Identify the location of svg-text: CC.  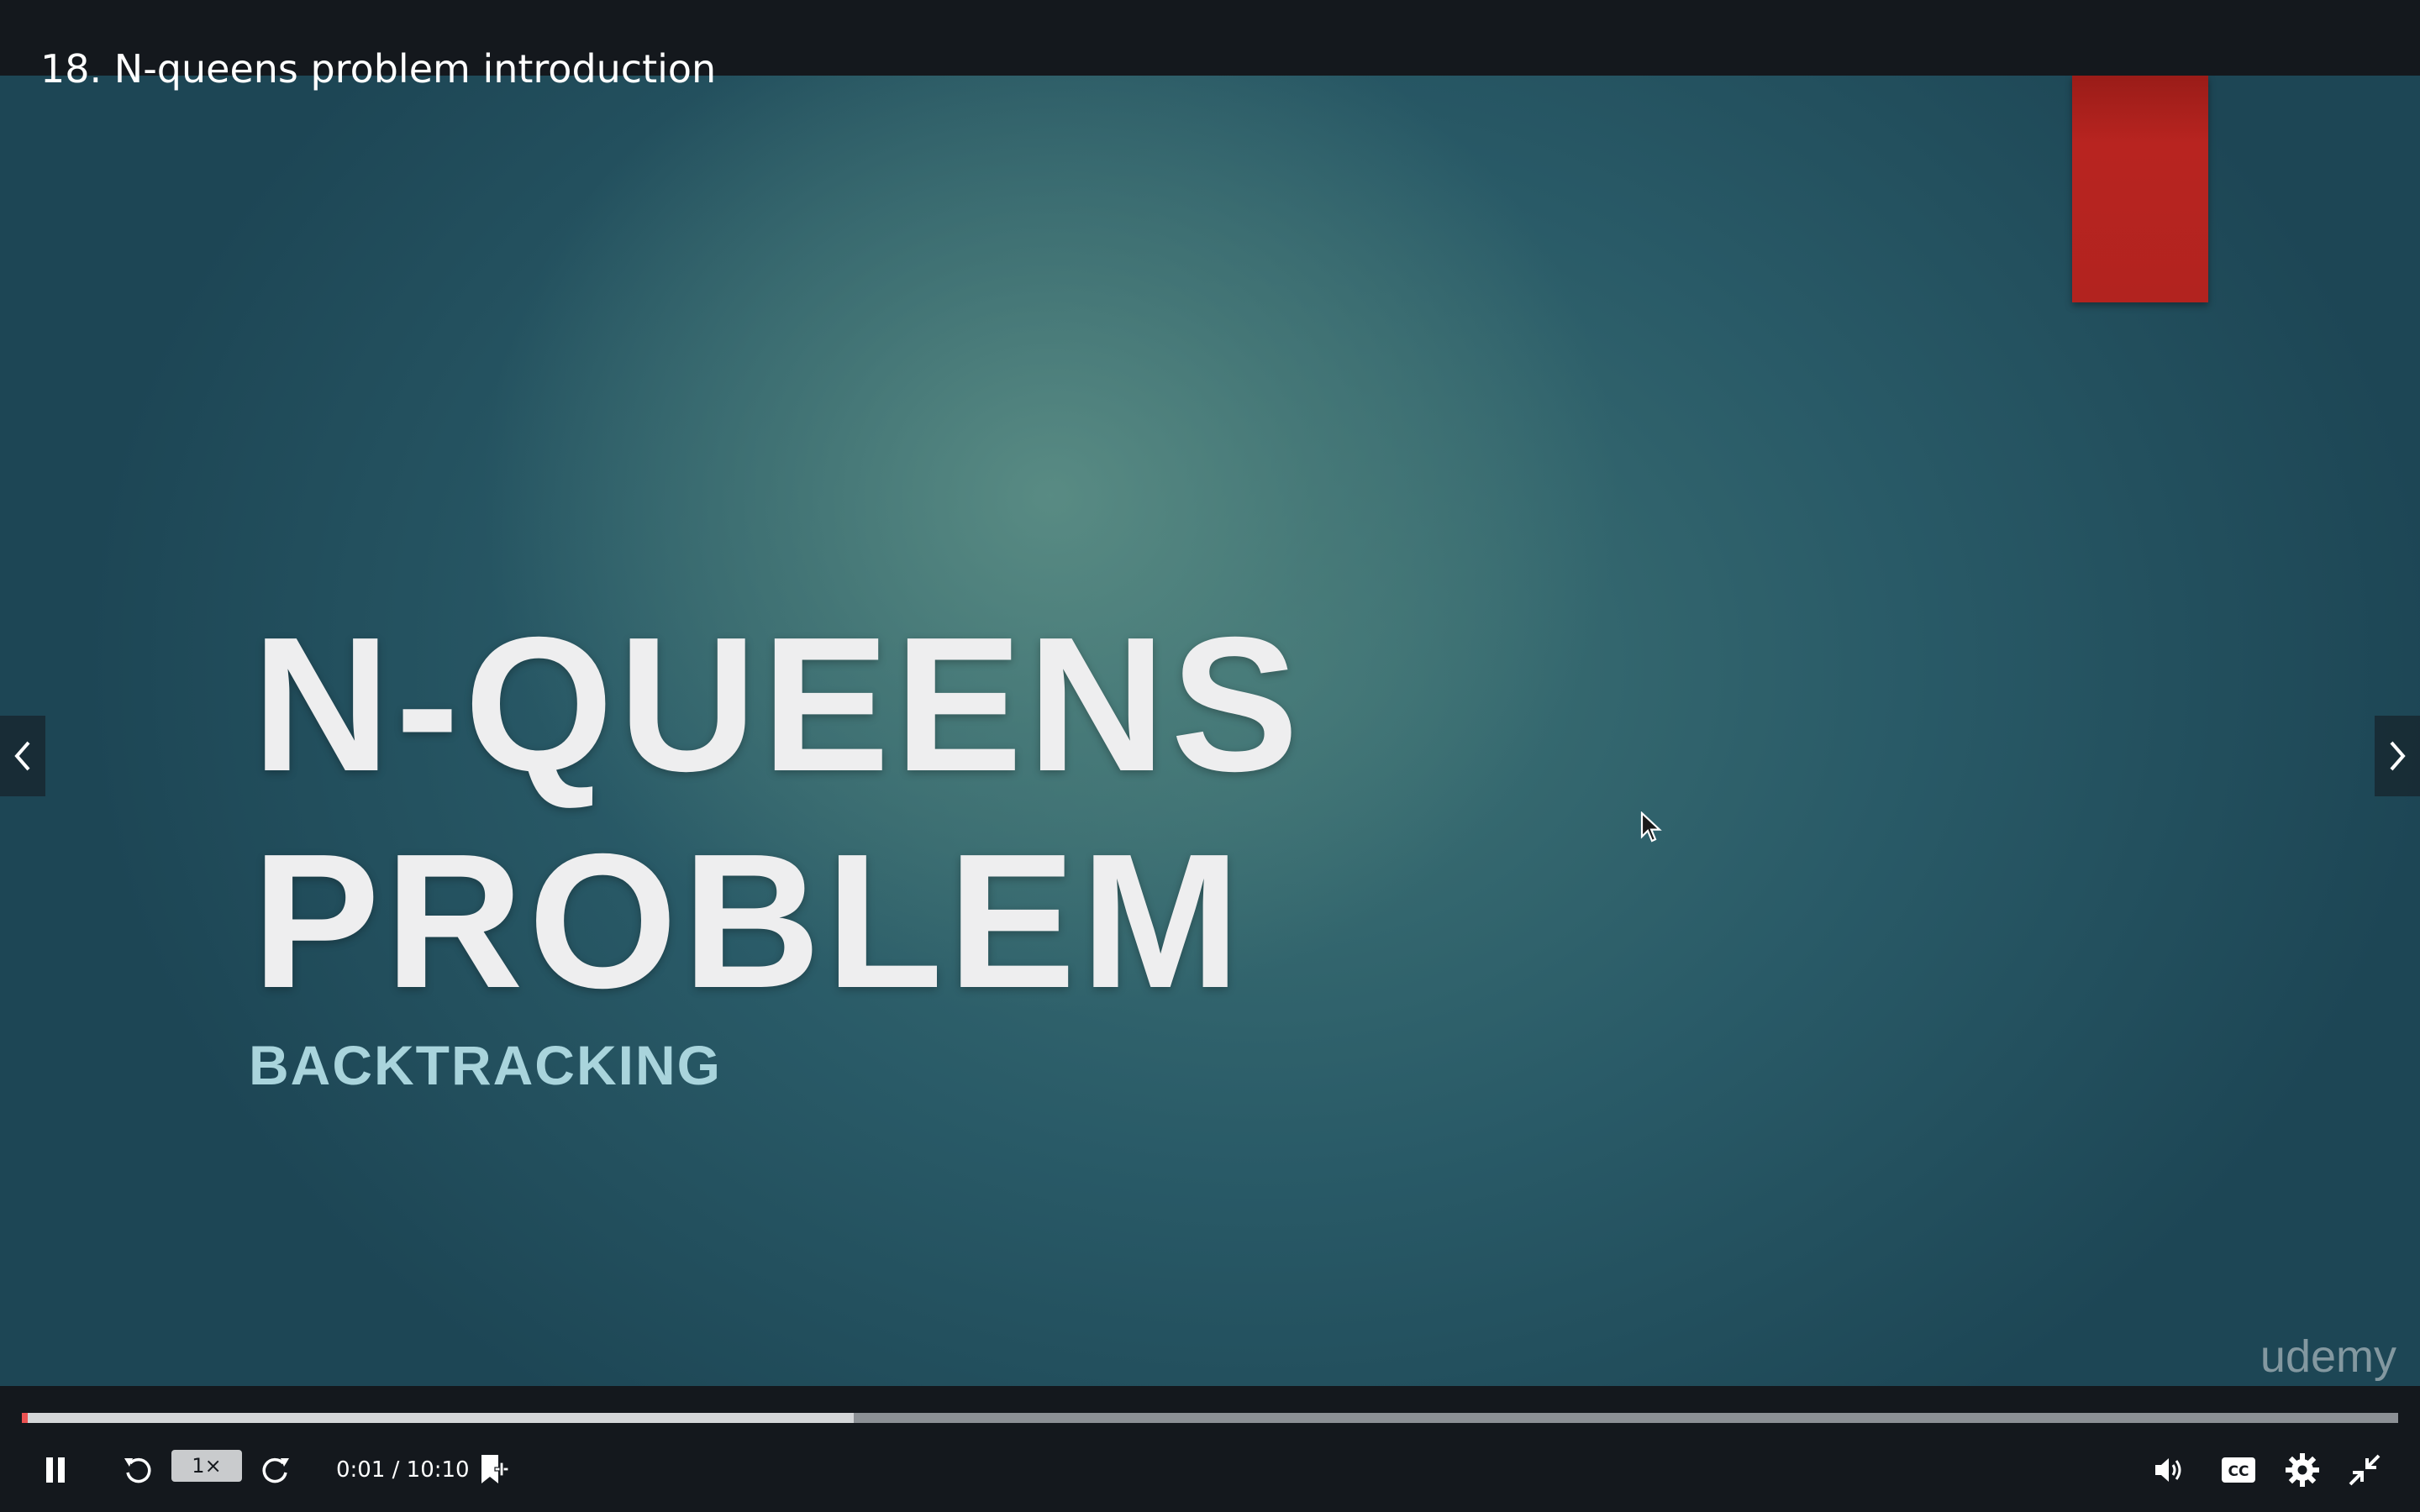
(2238, 1471).